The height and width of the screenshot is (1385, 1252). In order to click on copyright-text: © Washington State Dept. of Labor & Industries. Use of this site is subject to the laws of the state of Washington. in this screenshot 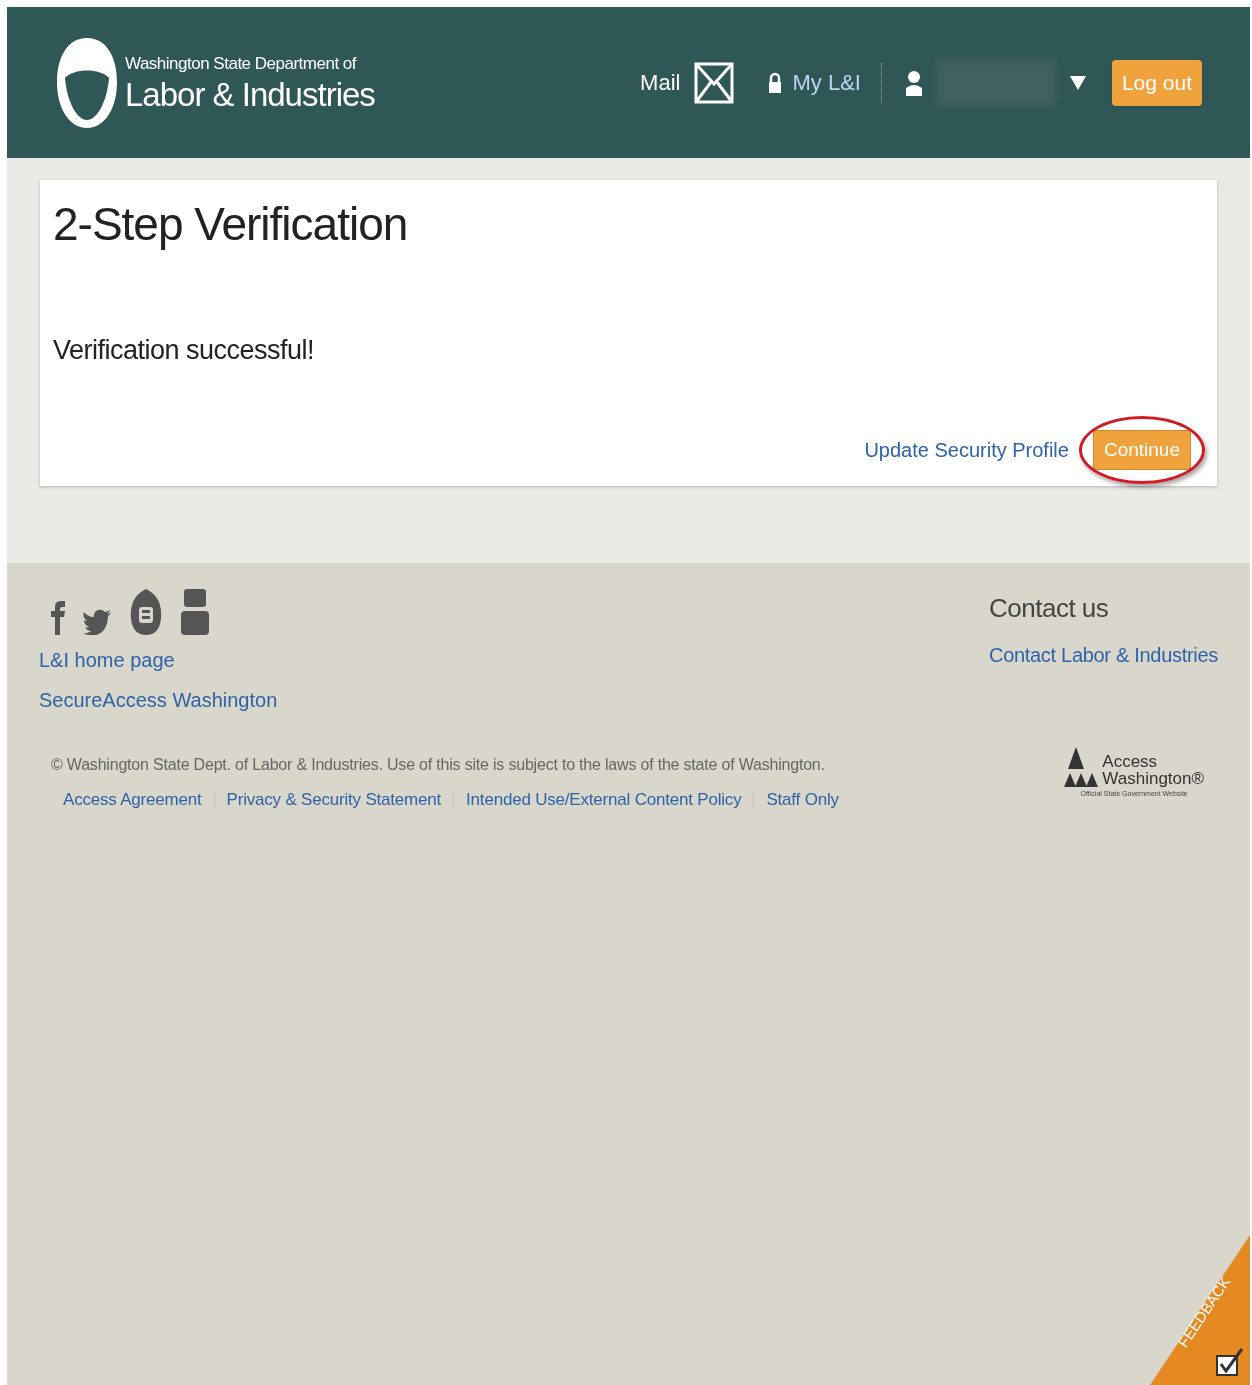, I will do `click(438, 765)`.